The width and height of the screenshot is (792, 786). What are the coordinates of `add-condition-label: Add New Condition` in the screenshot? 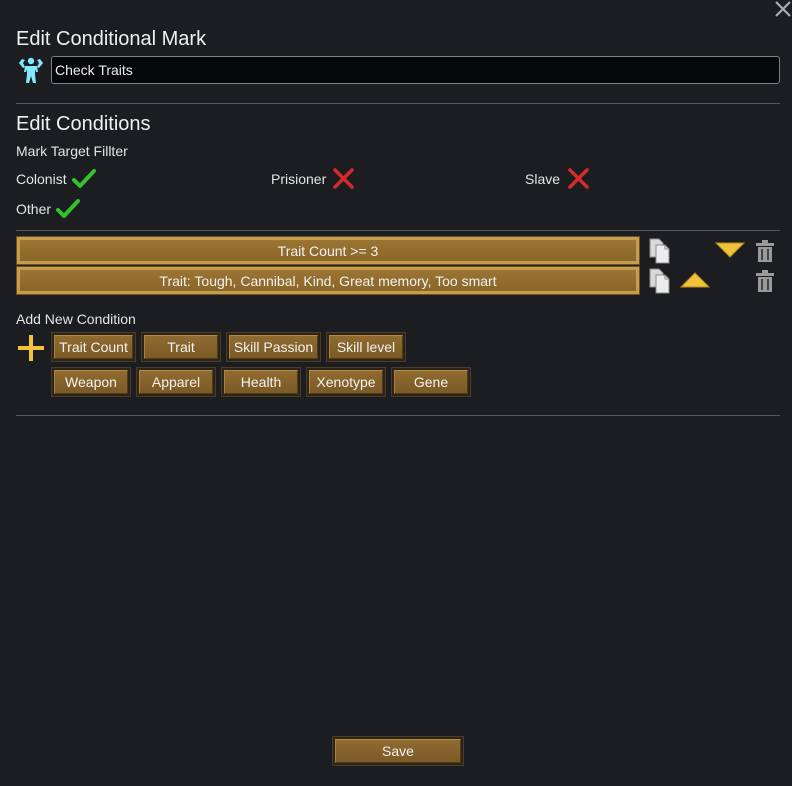 It's located at (76, 319).